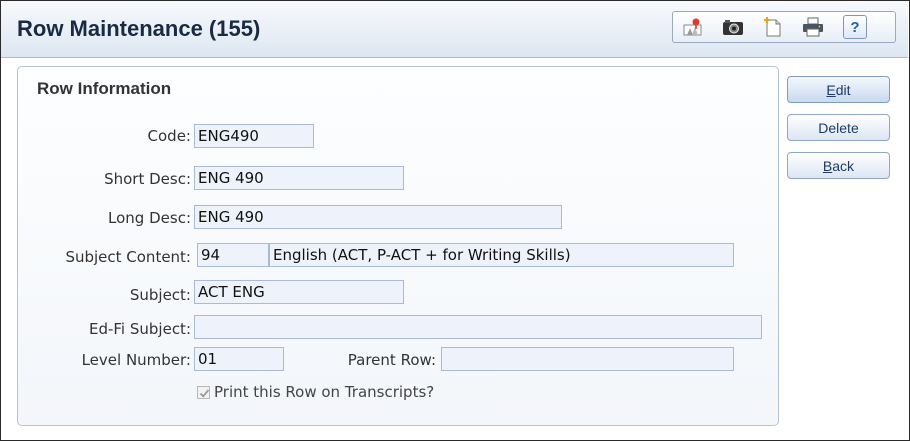  I want to click on edit-label-rest: dit, so click(843, 89).